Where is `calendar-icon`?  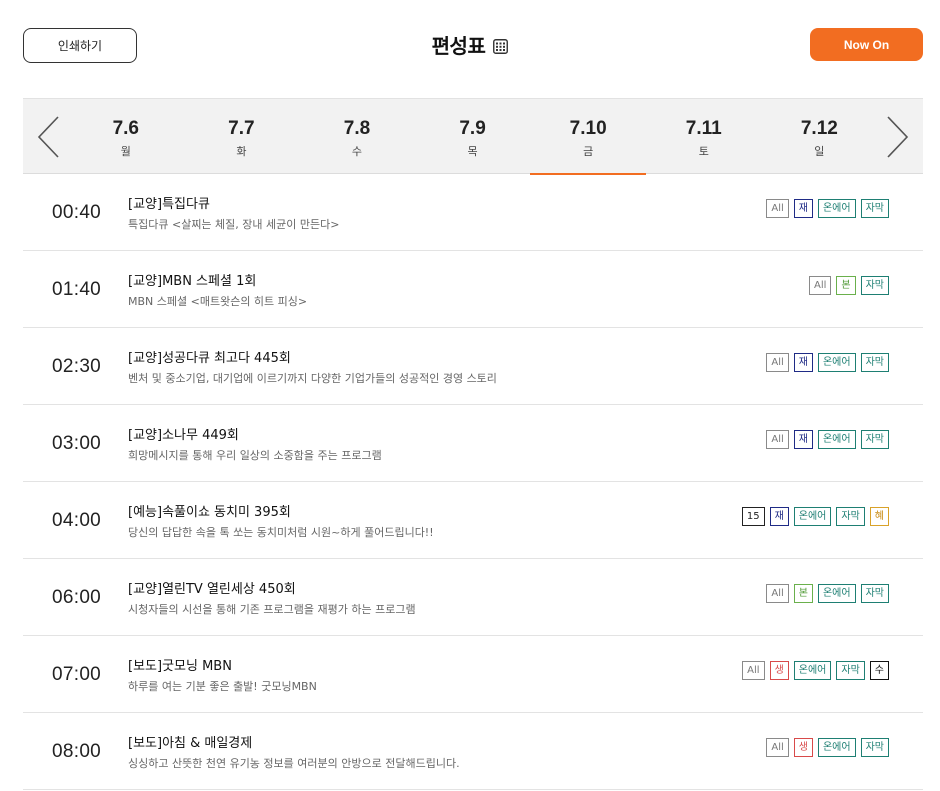
calendar-icon is located at coordinates (501, 46).